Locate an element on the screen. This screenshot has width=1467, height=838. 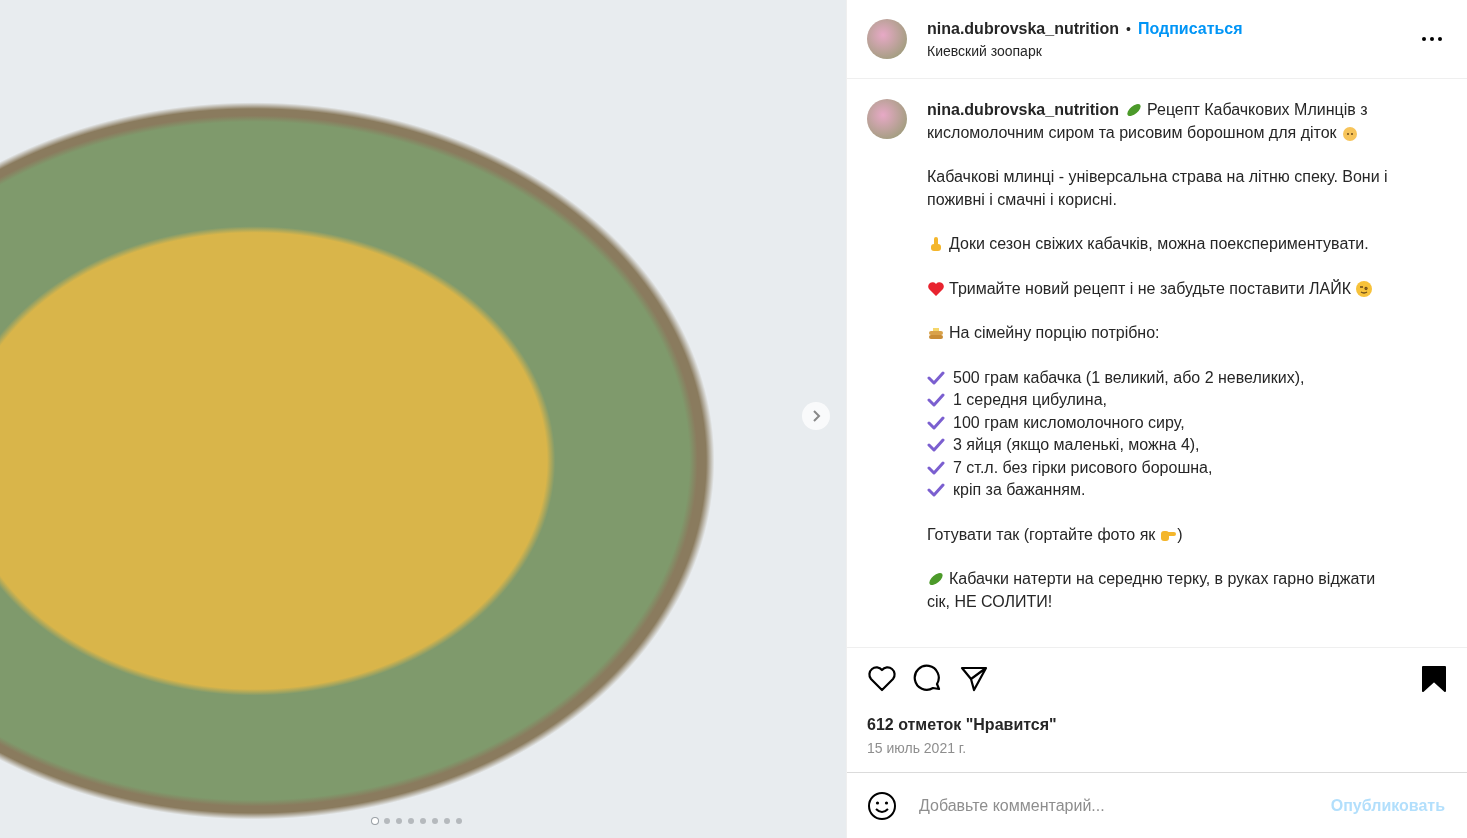
comment-button is located at coordinates (928, 679).